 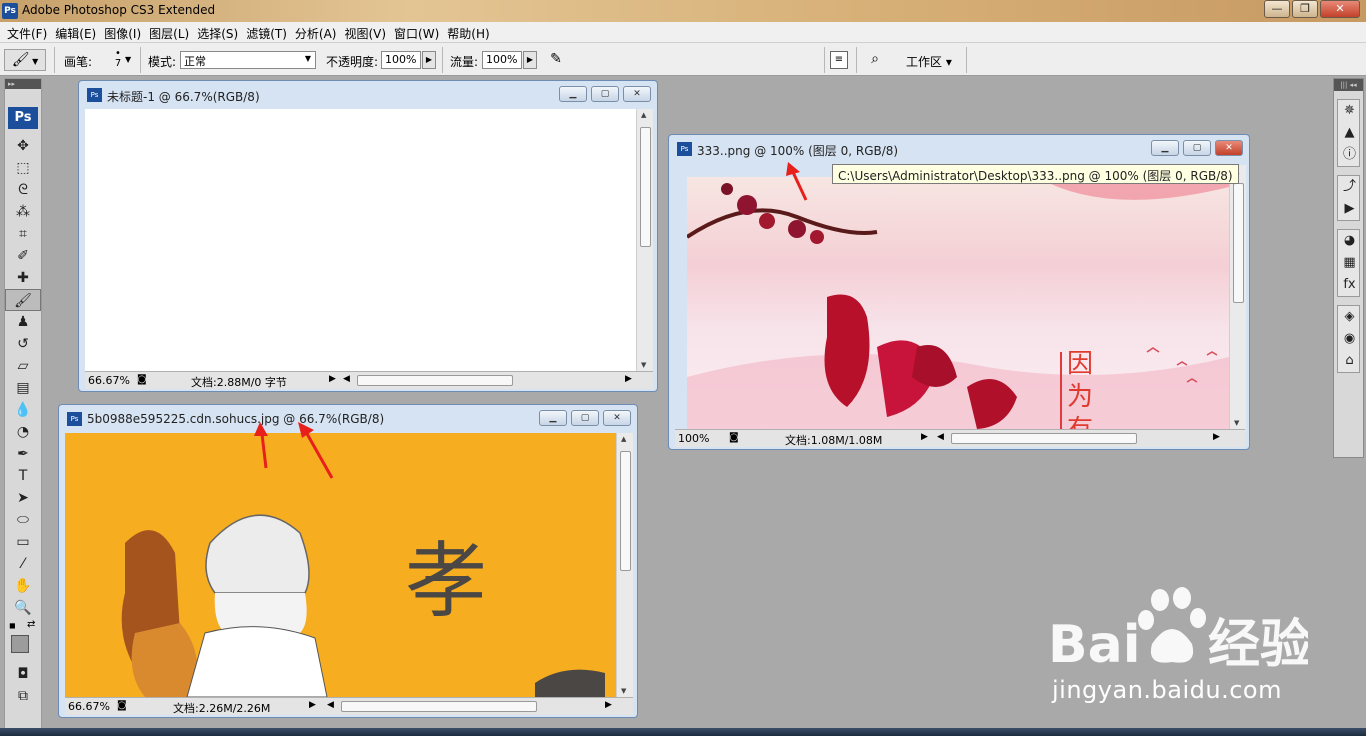 I want to click on default-colors-icon: ◼, so click(x=12, y=625).